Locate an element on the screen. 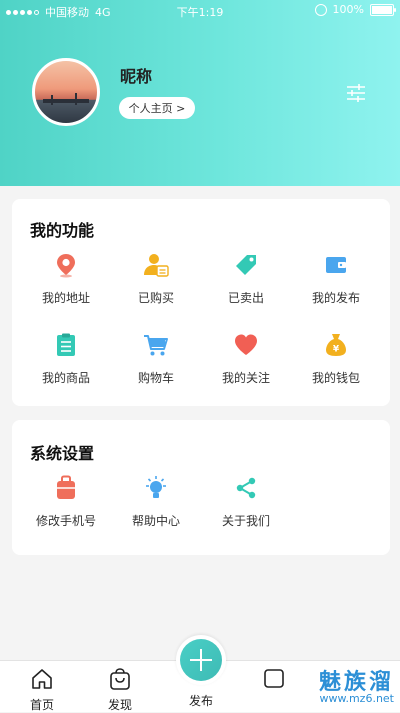  nav-item-discover: 发现 is located at coordinates (120, 686).